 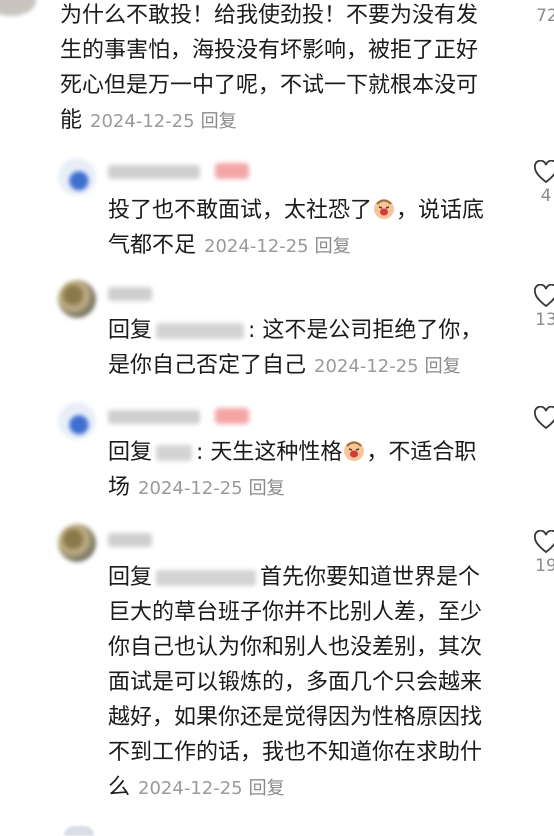 I want to click on reply-body: 回复 : 天生这种性格 ，不适合职 场 2024-12-25 回复, so click(x=308, y=470).